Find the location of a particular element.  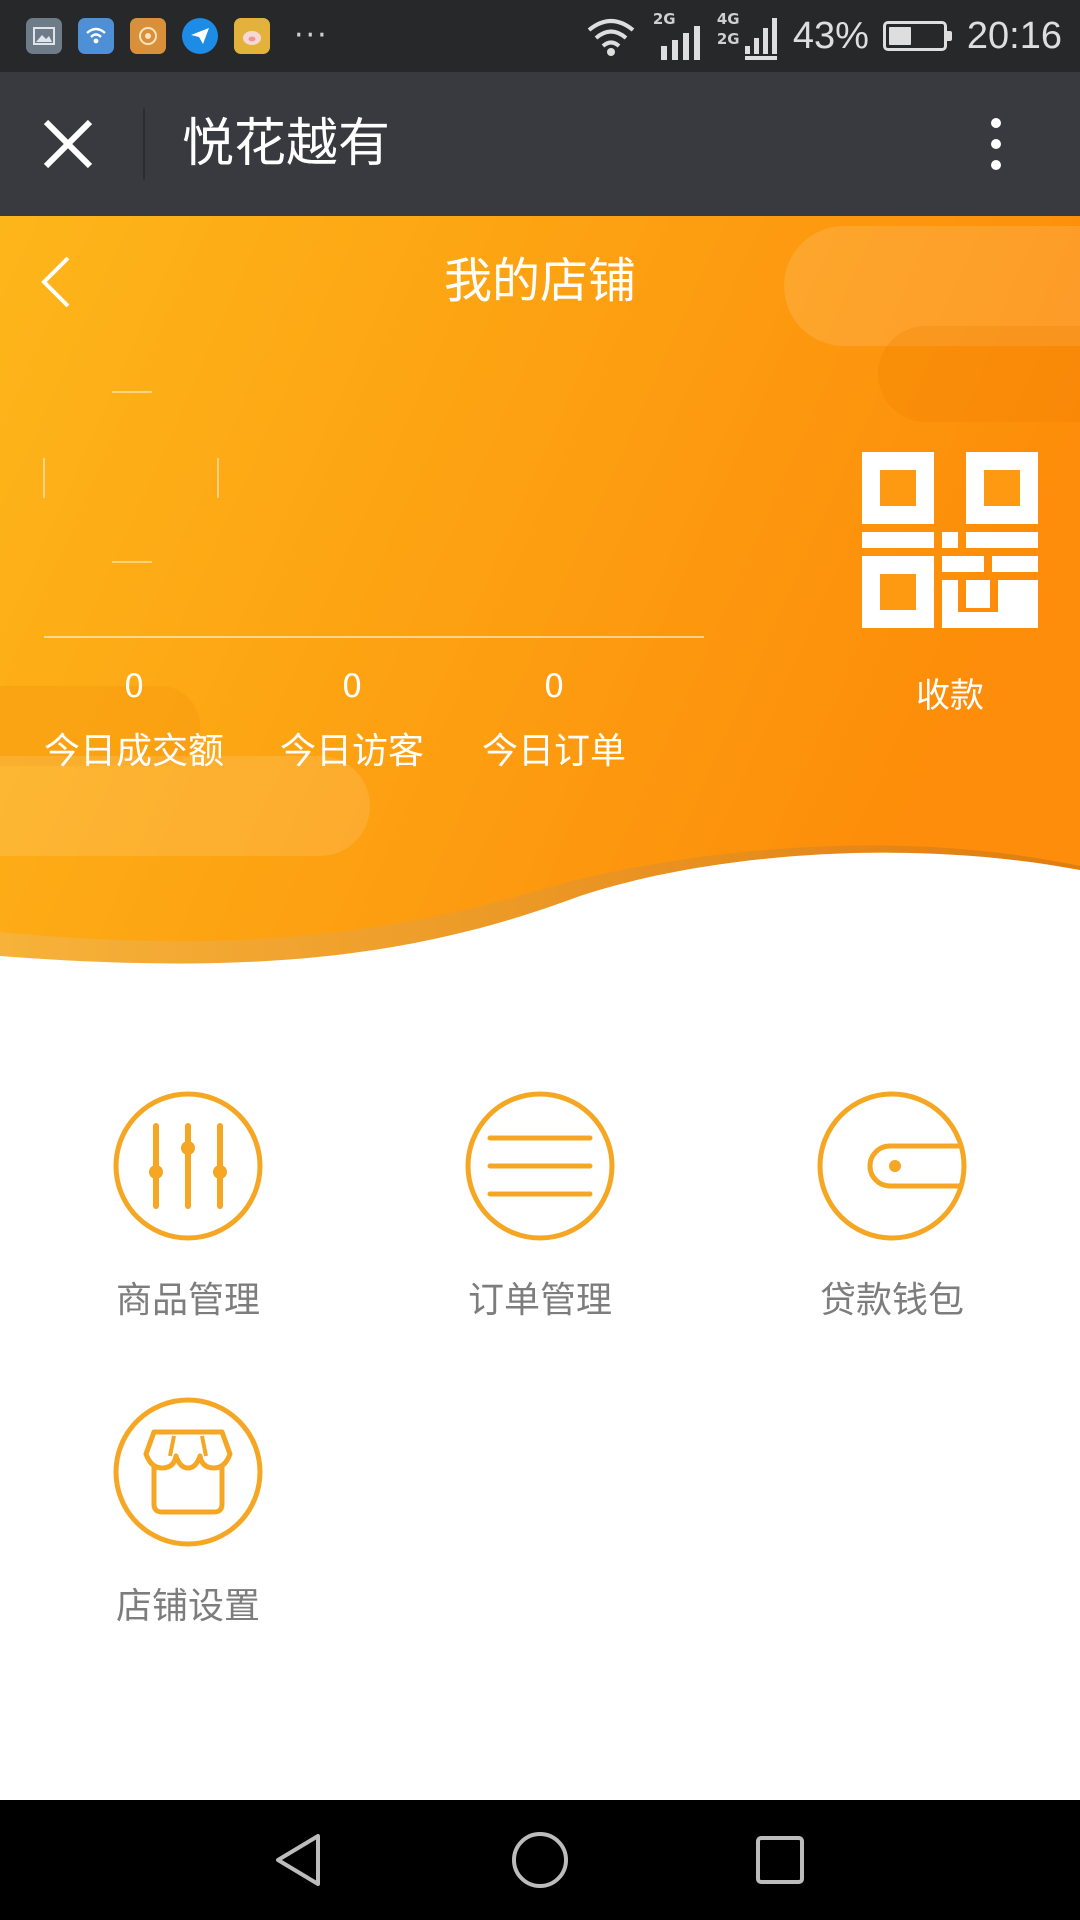

signal-4g-icon: 4G 2G is located at coordinates (748, 35).